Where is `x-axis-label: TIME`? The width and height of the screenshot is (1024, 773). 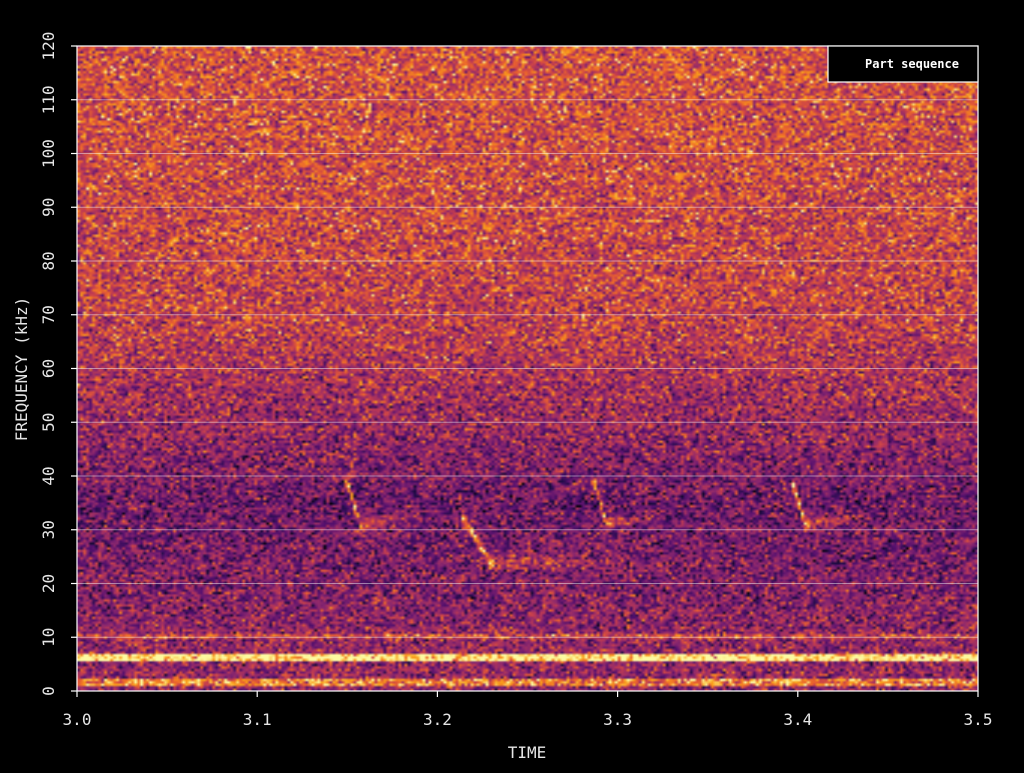
x-axis-label: TIME is located at coordinates (527, 752).